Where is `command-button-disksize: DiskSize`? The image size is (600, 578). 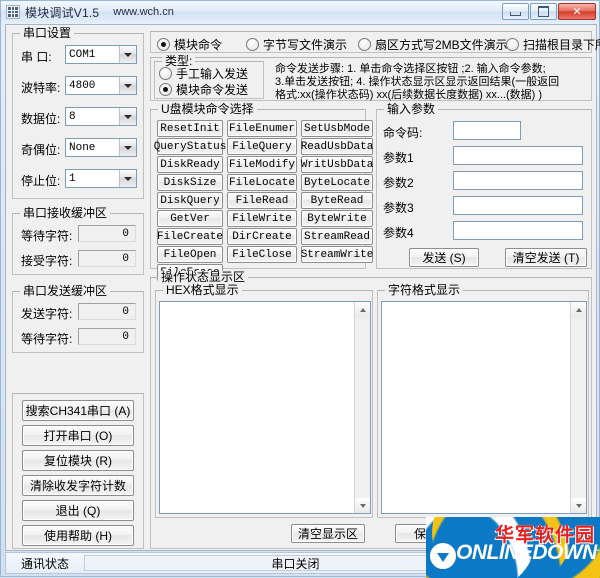 command-button-disksize: DiskSize is located at coordinates (190, 182).